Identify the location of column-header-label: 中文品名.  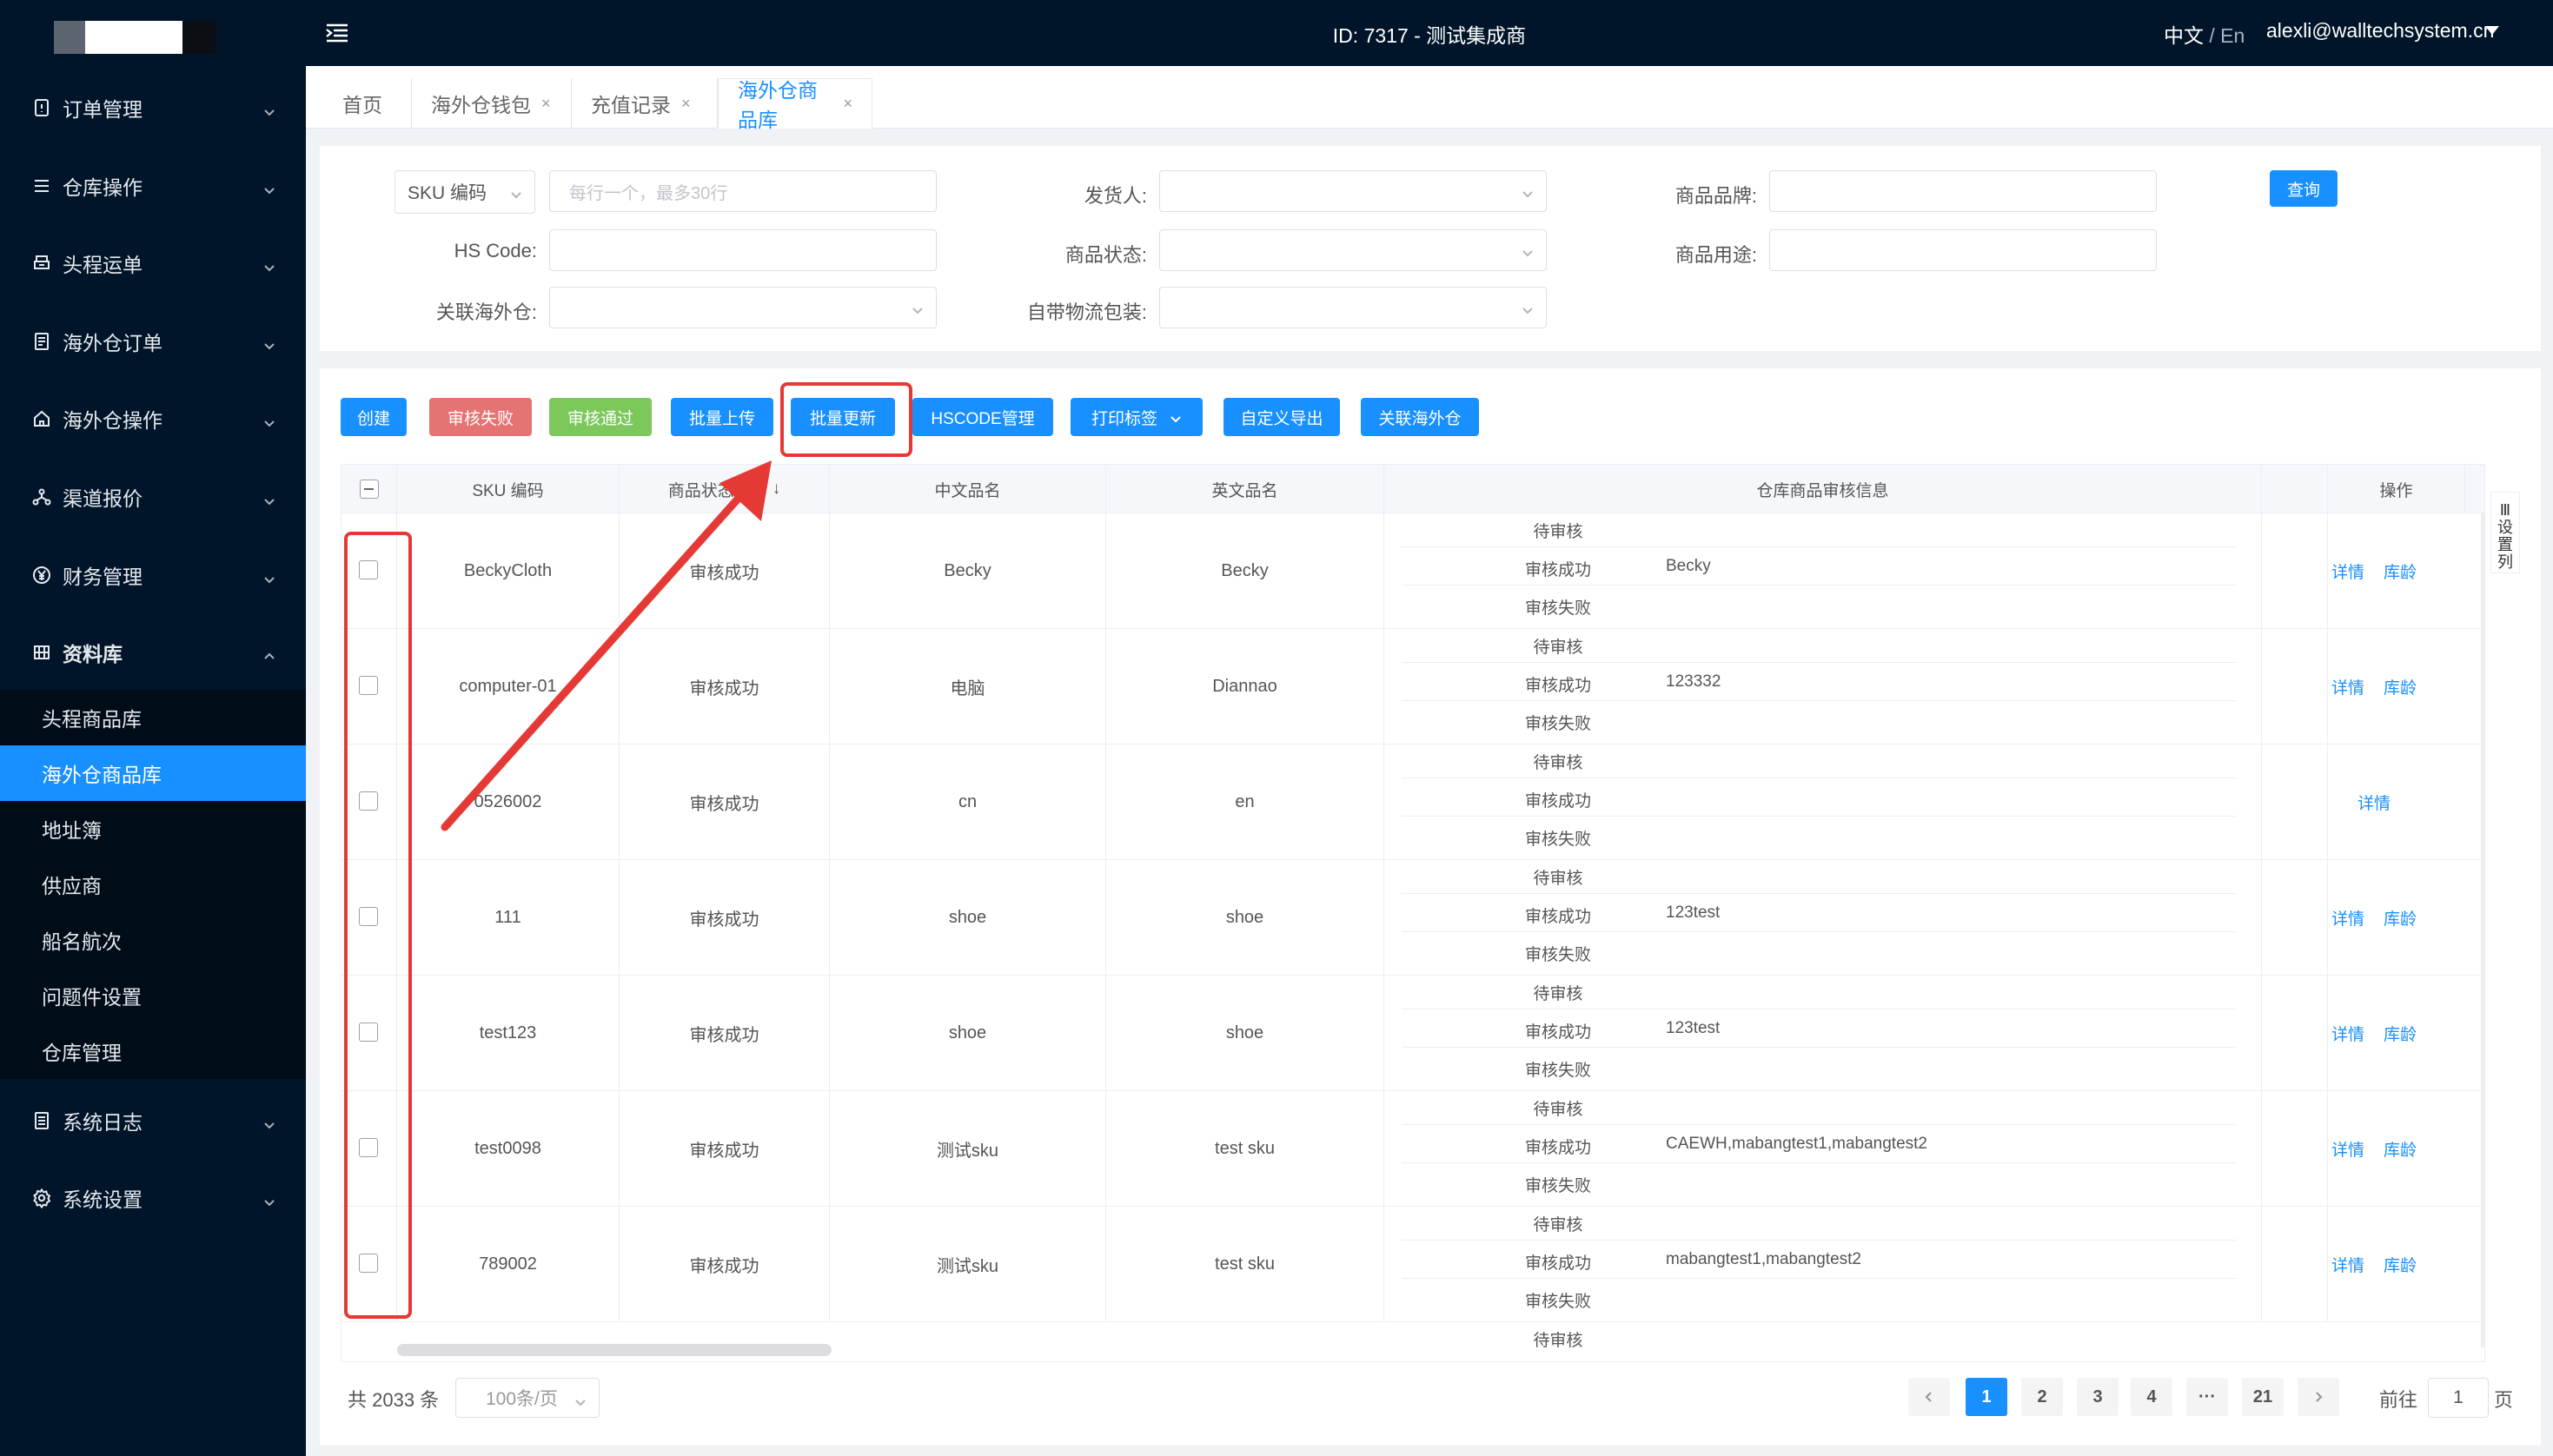
(967, 490).